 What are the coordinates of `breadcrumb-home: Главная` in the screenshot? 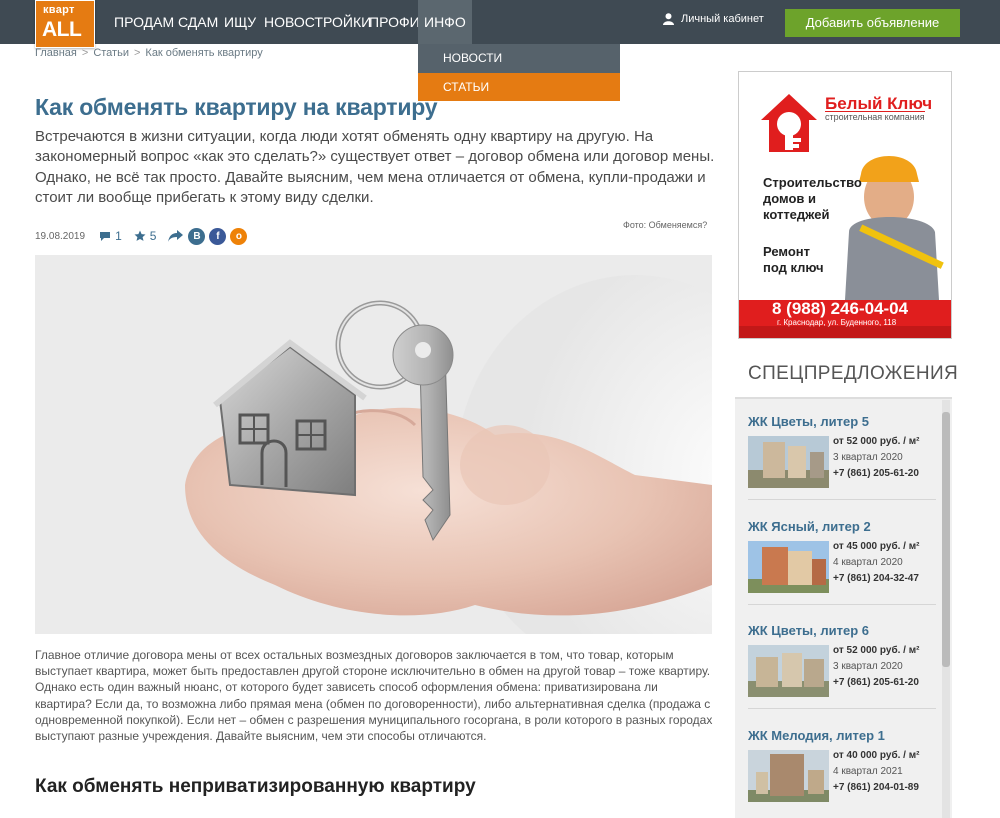 It's located at (56, 53).